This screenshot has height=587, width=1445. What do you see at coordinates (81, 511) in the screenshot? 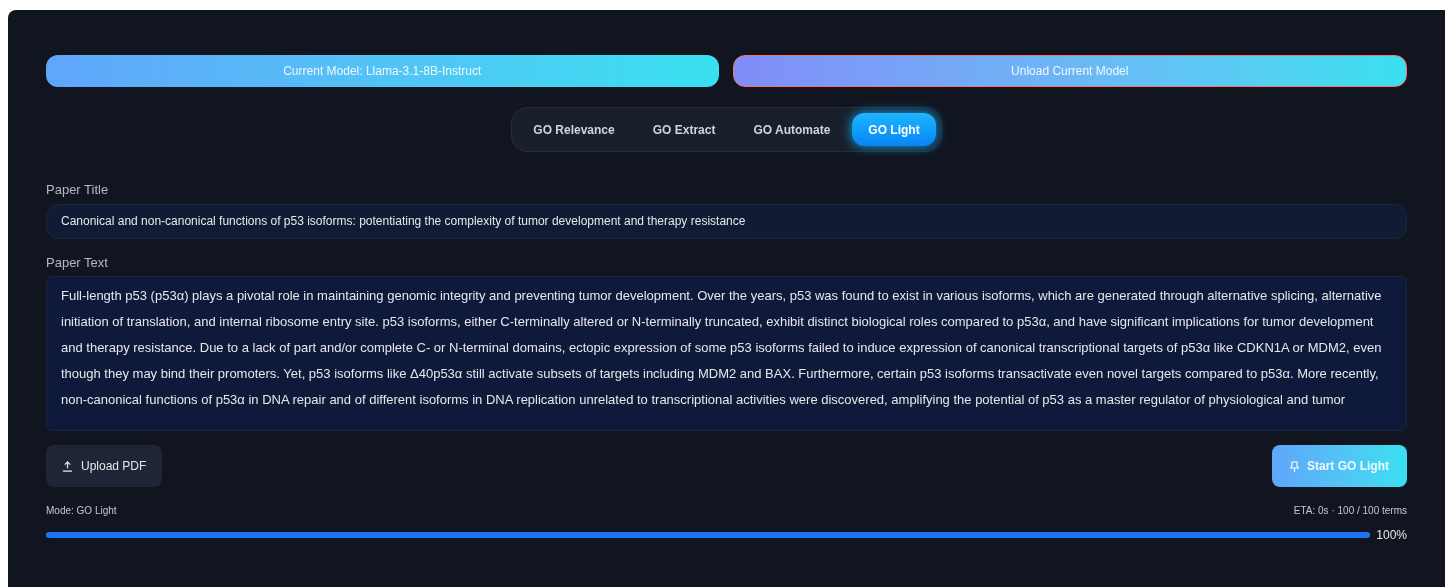
I see `mode-text: Mode: GO Light` at bounding box center [81, 511].